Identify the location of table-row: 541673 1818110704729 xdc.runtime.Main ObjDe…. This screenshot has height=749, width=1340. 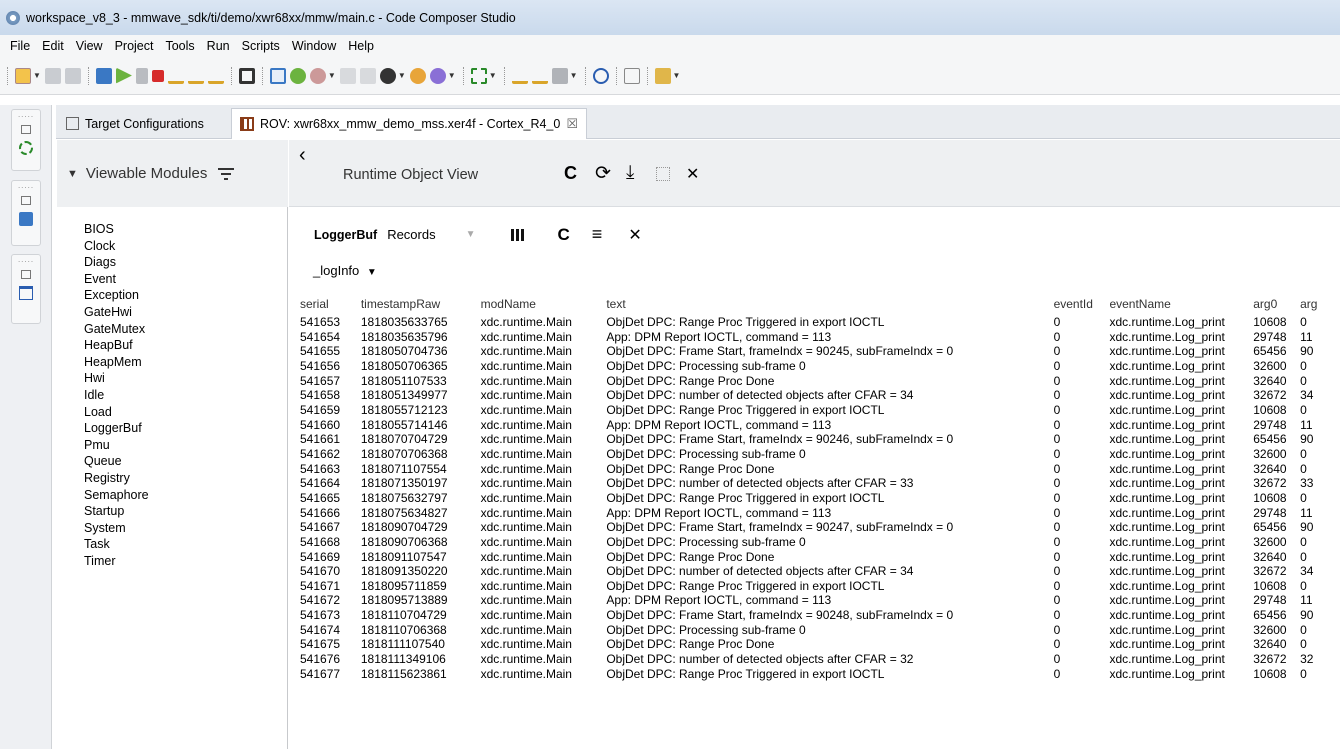
(820, 615).